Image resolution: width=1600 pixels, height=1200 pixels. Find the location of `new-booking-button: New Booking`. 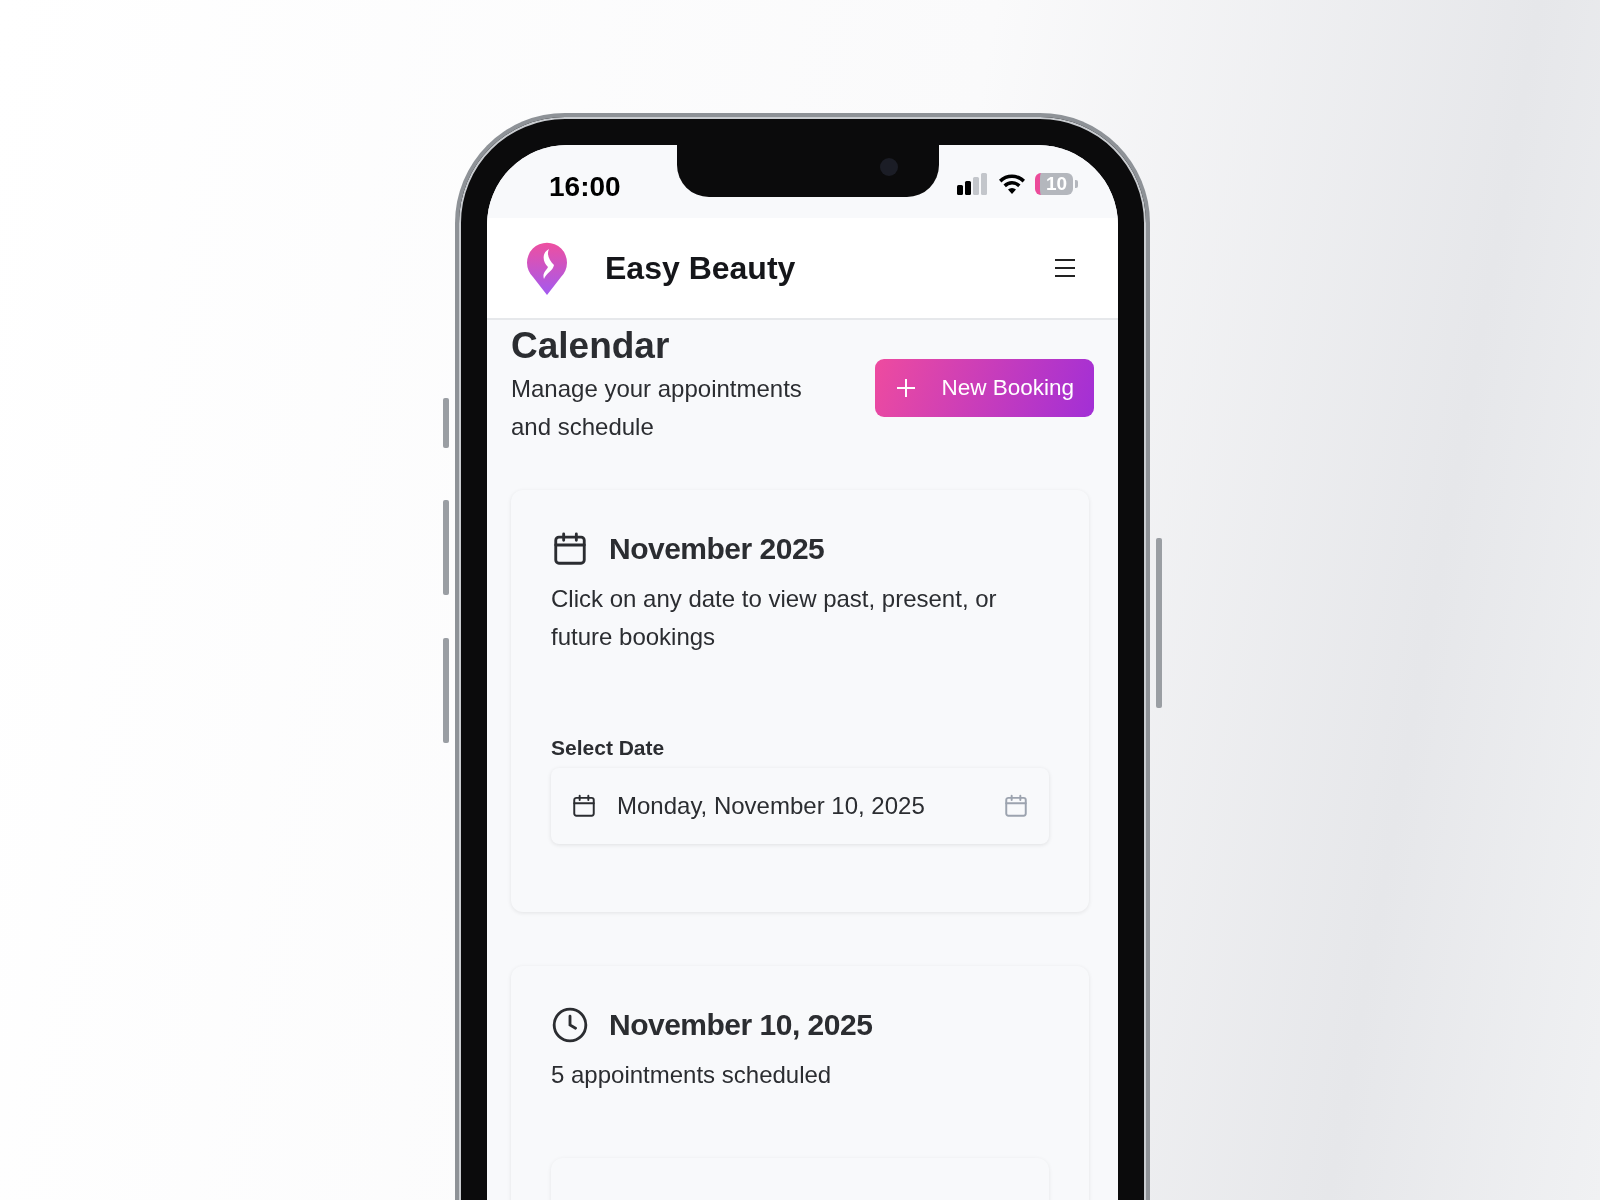

new-booking-button: New Booking is located at coordinates (984, 388).